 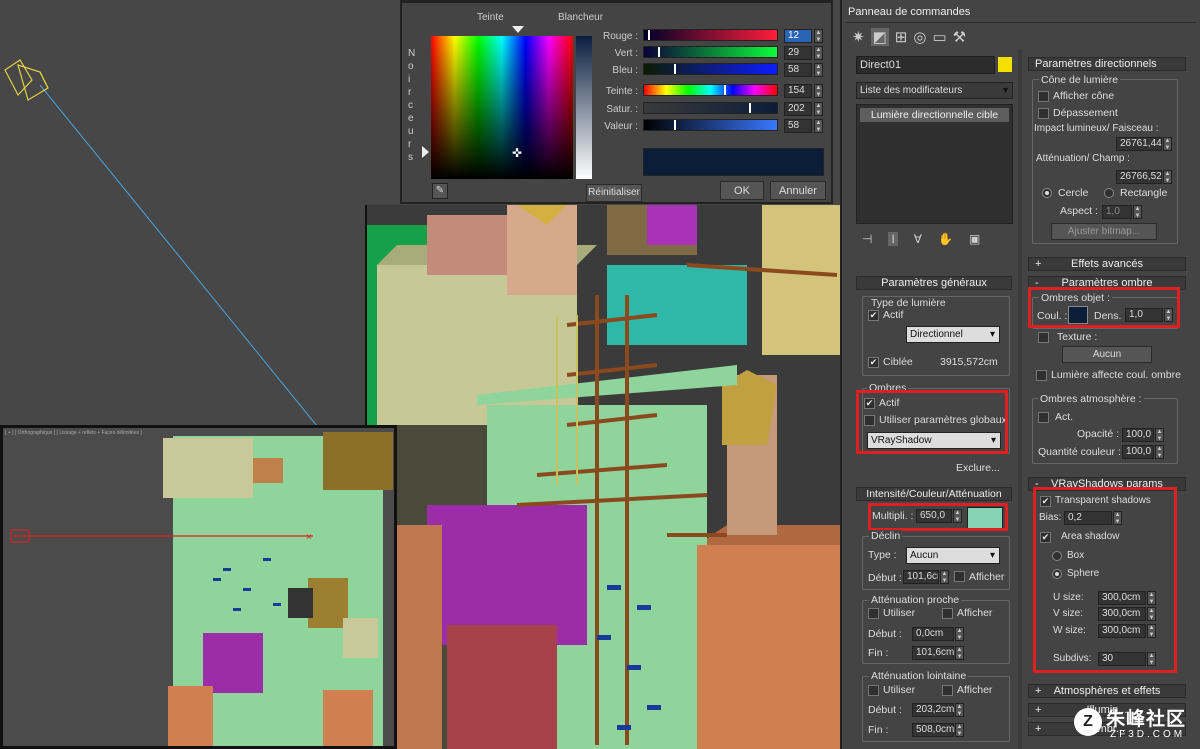 I want to click on motion-tab-icon: ◎, so click(x=919, y=37).